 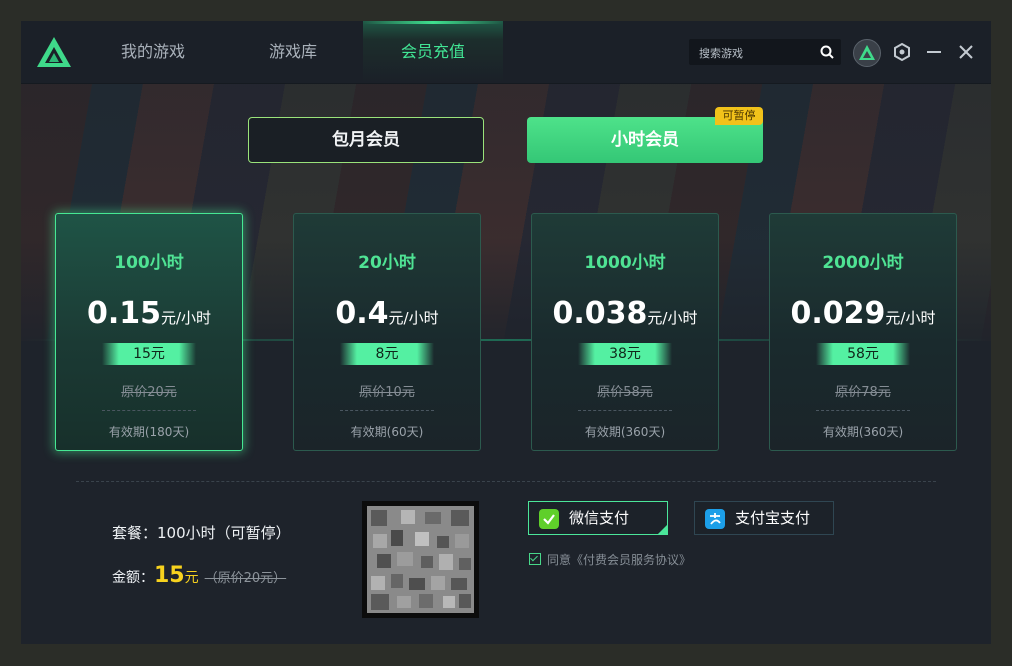 I want to click on plan-price: 0.15元/小时, so click(x=149, y=313).